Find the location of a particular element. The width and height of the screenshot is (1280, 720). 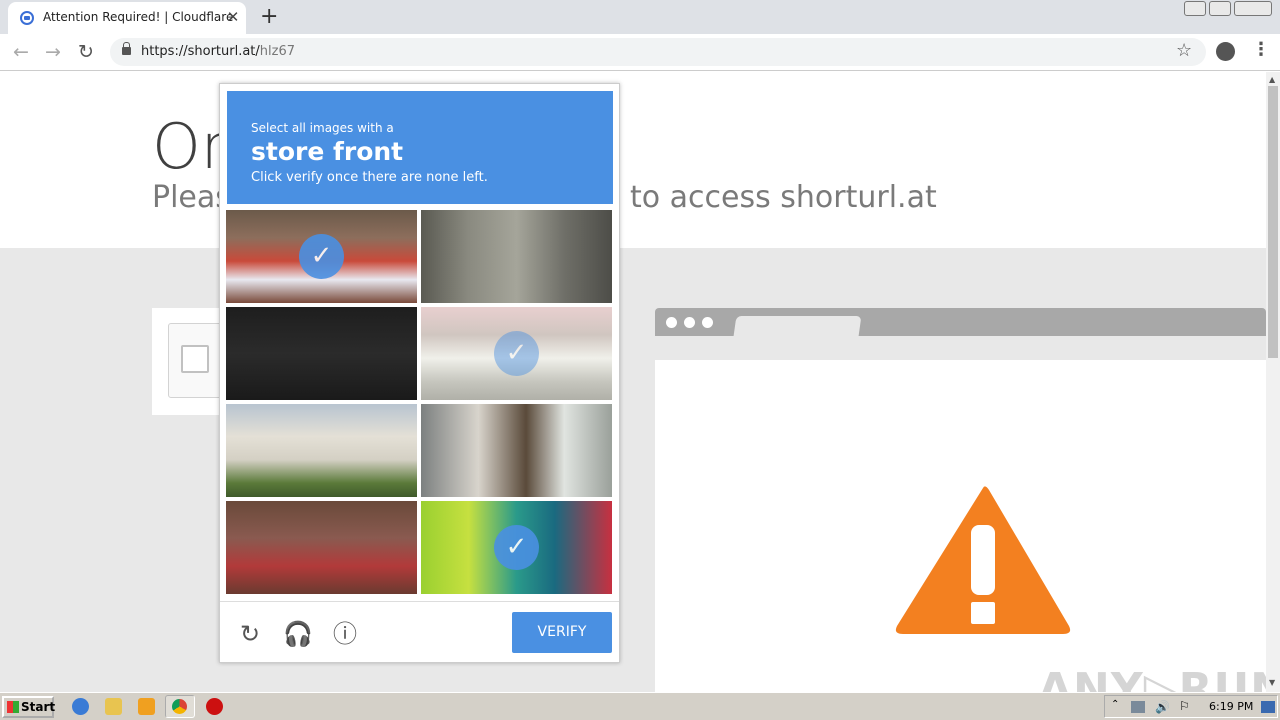

profile-avatar-icon is located at coordinates (1225, 51).